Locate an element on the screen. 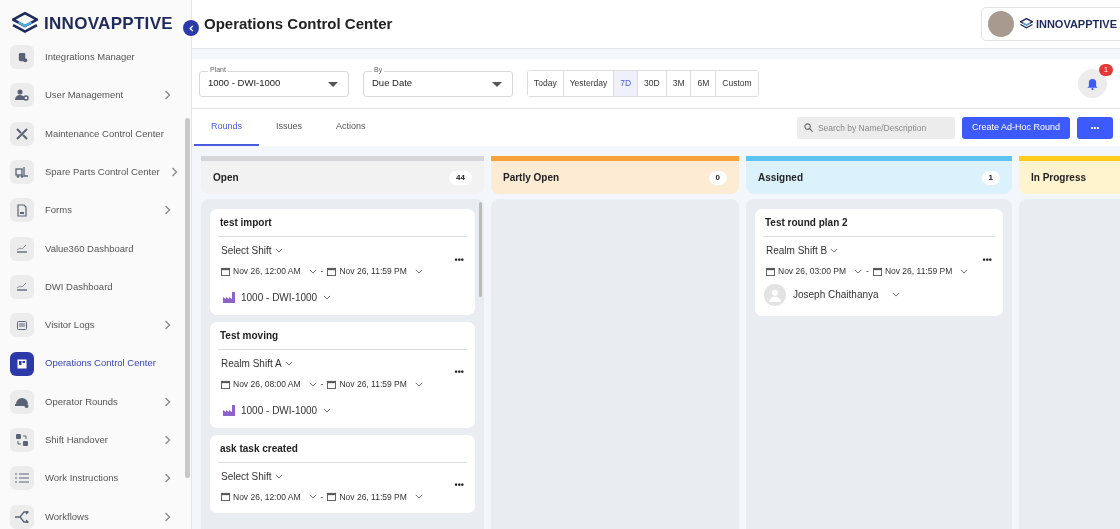  column-title: Assigned is located at coordinates (780, 178).